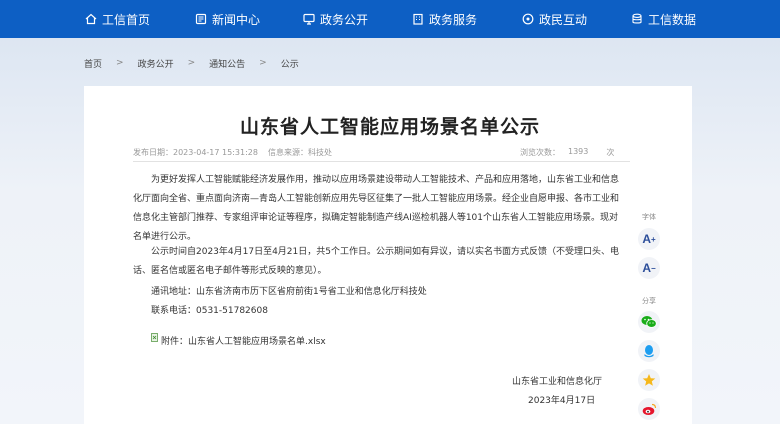 This screenshot has width=780, height=424. I want to click on font-decrease-button: A −, so click(649, 268).